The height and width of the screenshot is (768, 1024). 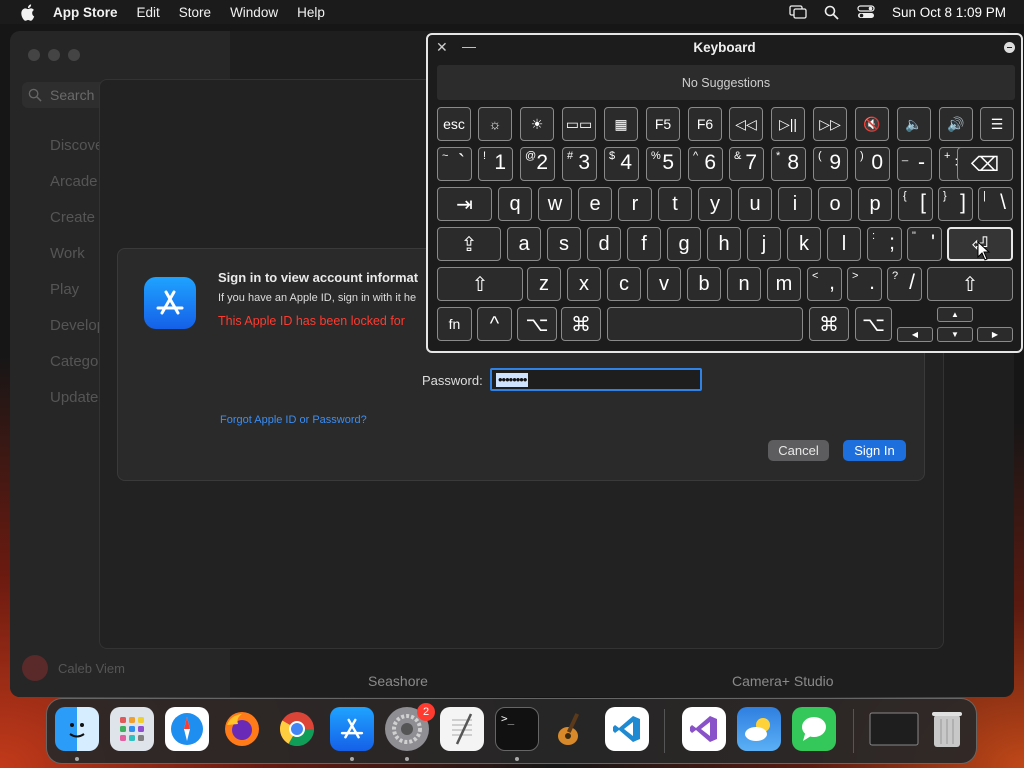 I want to click on fn-row-key-12: 🔊, so click(x=956, y=124).